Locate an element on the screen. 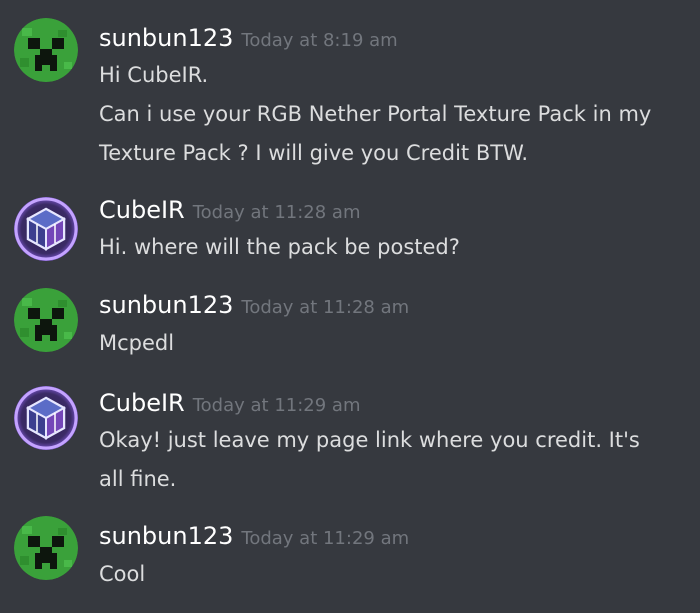 The image size is (700, 613). message-header: CubeIR Today at 11:28 am is located at coordinates (229, 210).